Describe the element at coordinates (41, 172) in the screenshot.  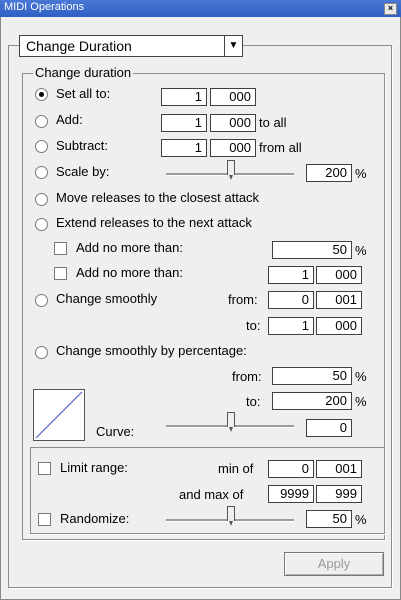
I see `scale-radio` at that location.